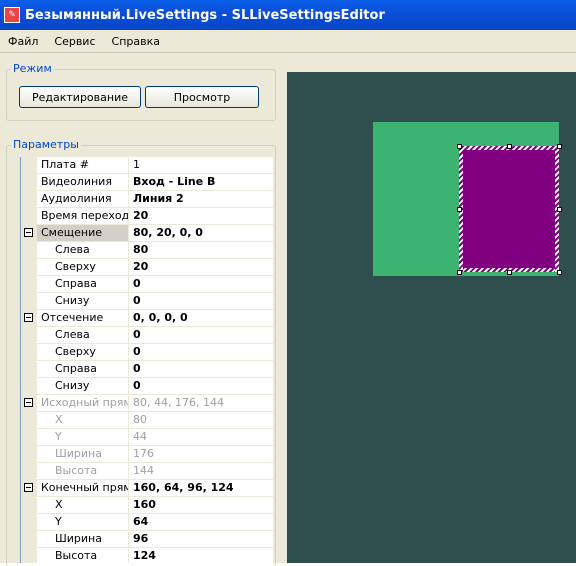  Describe the element at coordinates (83, 233) in the screenshot. I see `property-name: Смещение` at that location.